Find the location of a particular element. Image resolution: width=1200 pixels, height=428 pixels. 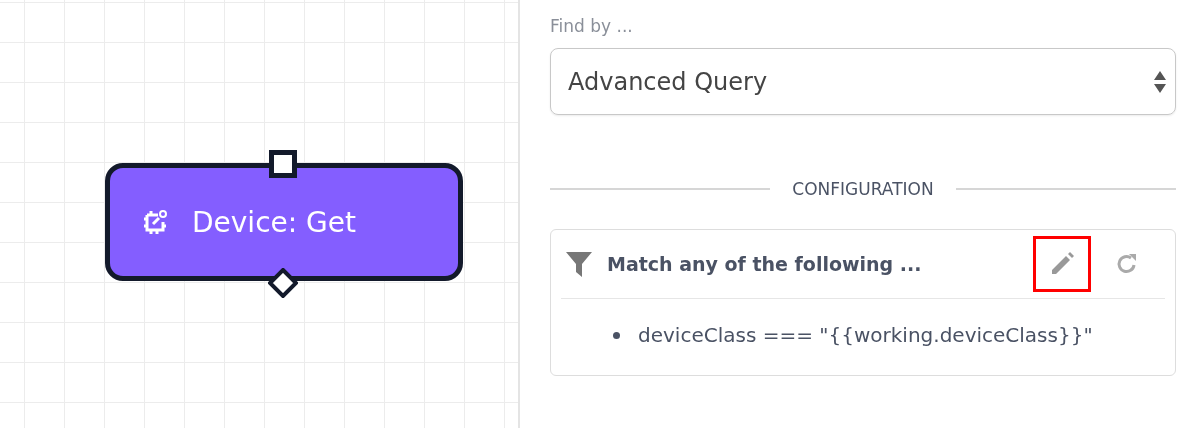

bullet-icon is located at coordinates (616, 335).